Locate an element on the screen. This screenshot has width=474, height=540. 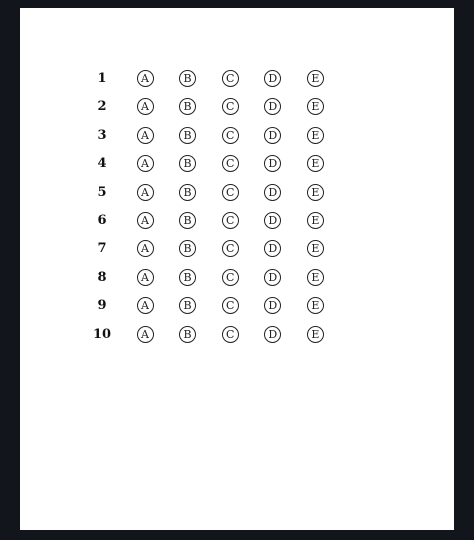
question-row: 9 A B C D E is located at coordinates (237, 306).